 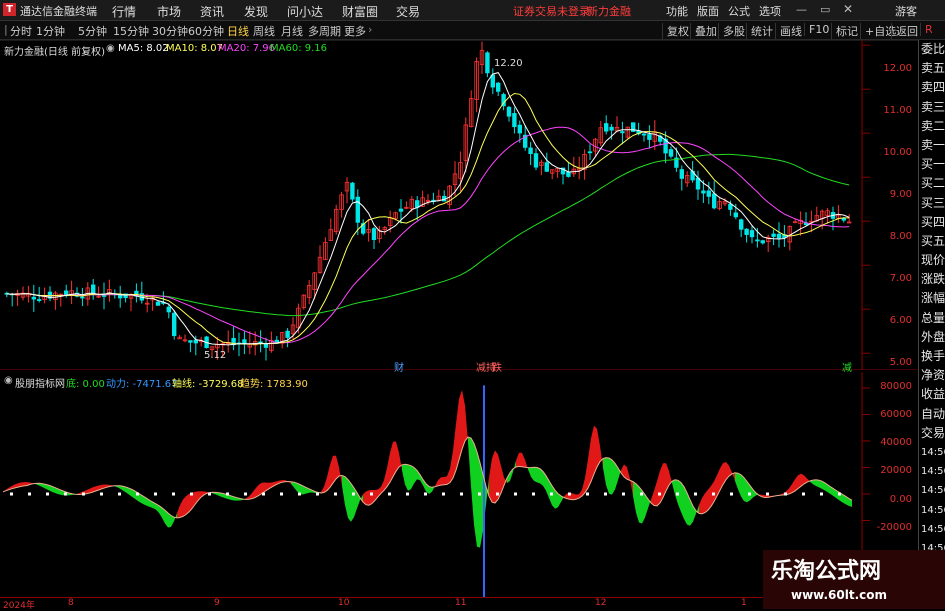 I want to click on quote-field-23: 14:56, so click(x=932, y=490).